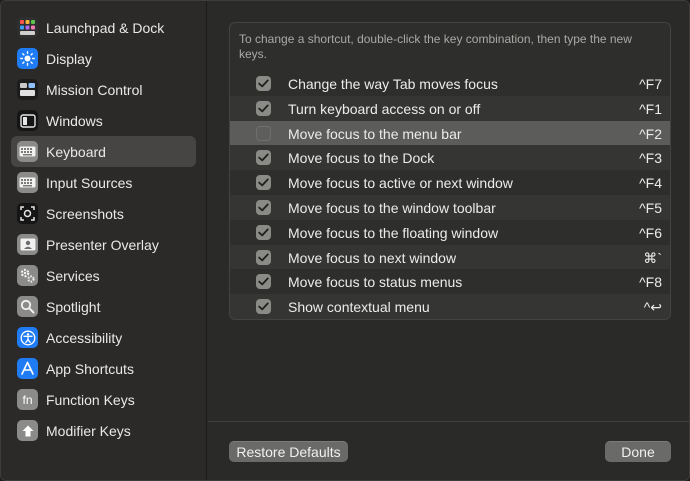 This screenshot has height=481, width=690. Describe the element at coordinates (375, 133) in the screenshot. I see `shortcut-label: Move focus to the menu bar` at that location.